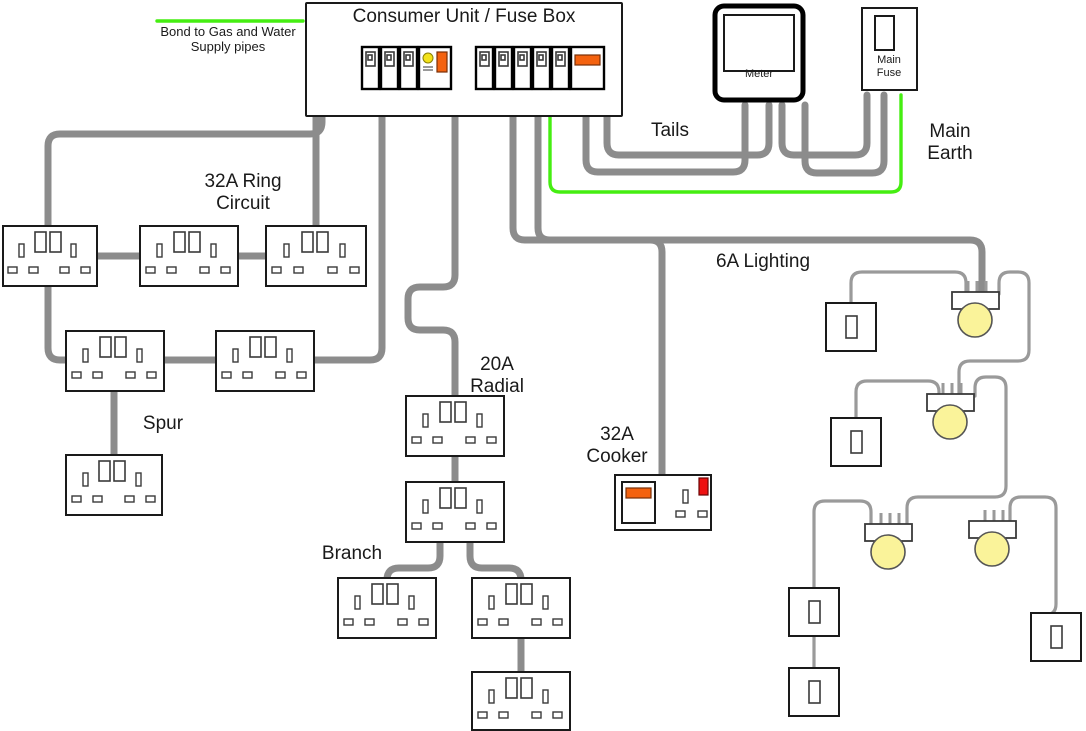 The image size is (1086, 731). Describe the element at coordinates (242, 181) in the screenshot. I see `ring-circuit-label-1: 32A Ring` at that location.